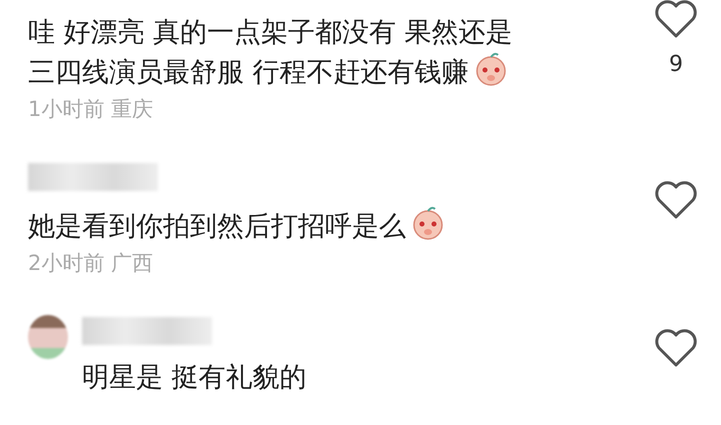  Describe the element at coordinates (271, 33) in the screenshot. I see `comment-text: 哇 好漂亮 真的一点架子都没有 果然还是` at that location.